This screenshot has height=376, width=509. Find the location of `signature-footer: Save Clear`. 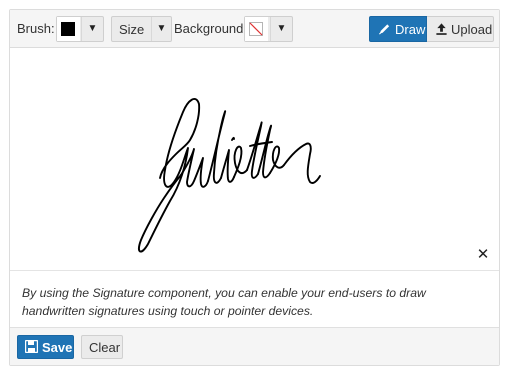

signature-footer: Save Clear is located at coordinates (254, 346).